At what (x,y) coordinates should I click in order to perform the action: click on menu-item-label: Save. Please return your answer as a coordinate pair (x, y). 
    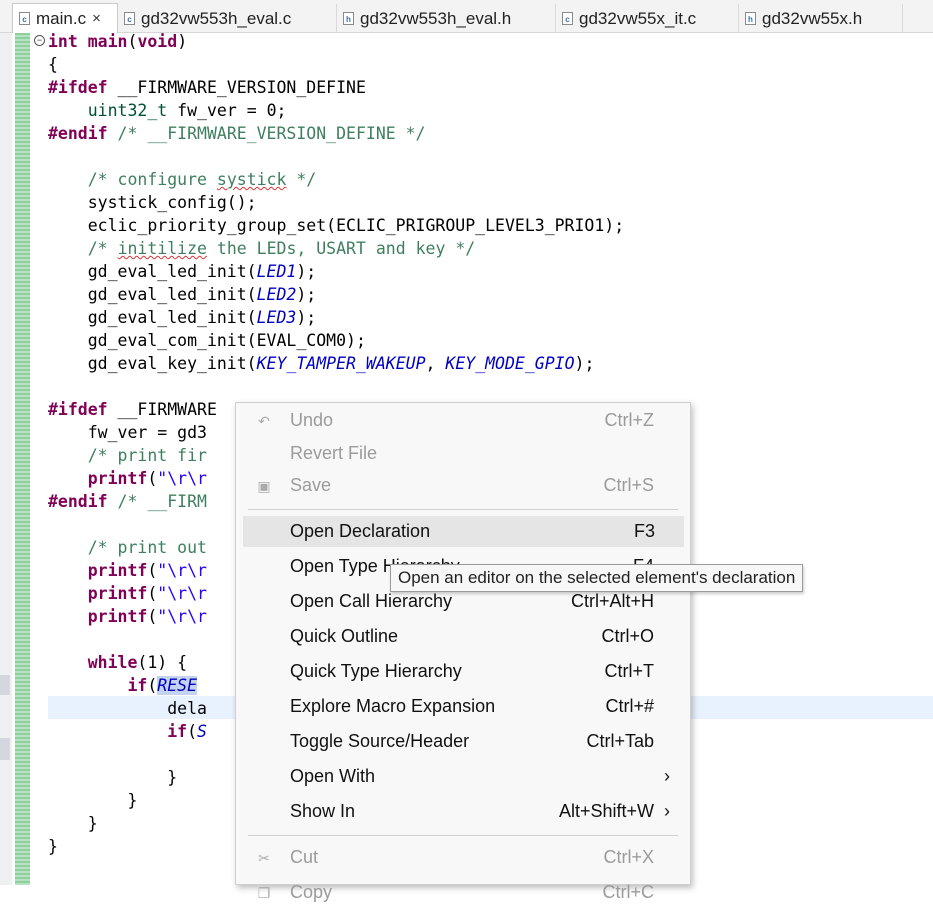
    Looking at the image, I should click on (311, 485).